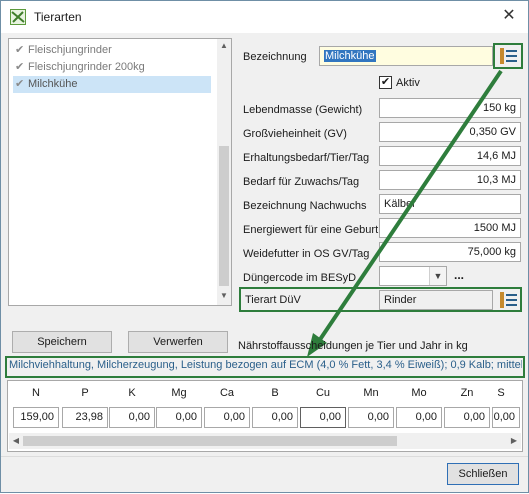 This screenshot has height=494, width=529. I want to click on column-header: B, so click(275, 393).